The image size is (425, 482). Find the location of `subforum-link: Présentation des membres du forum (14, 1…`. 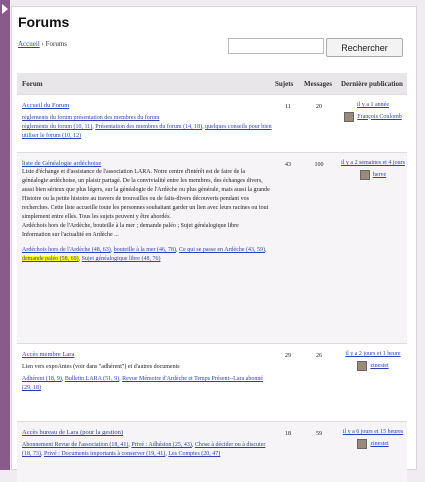

subforum-link: Présentation des membres du forum (14, 1… is located at coordinates (148, 127).